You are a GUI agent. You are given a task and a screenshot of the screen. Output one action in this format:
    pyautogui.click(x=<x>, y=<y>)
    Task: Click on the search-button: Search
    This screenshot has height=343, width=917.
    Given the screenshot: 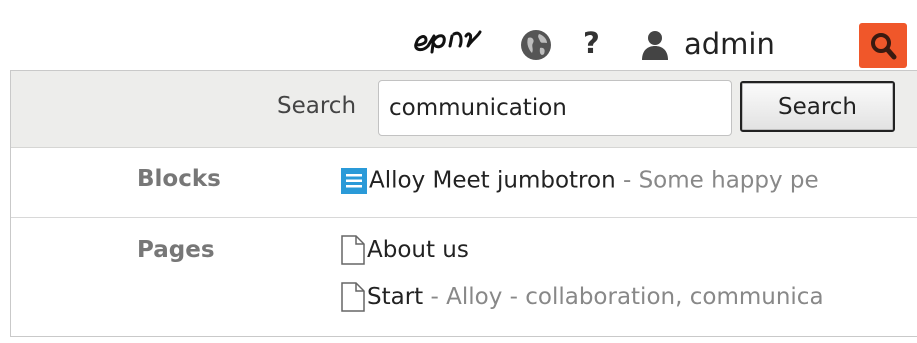 What is the action you would take?
    pyautogui.click(x=817, y=106)
    